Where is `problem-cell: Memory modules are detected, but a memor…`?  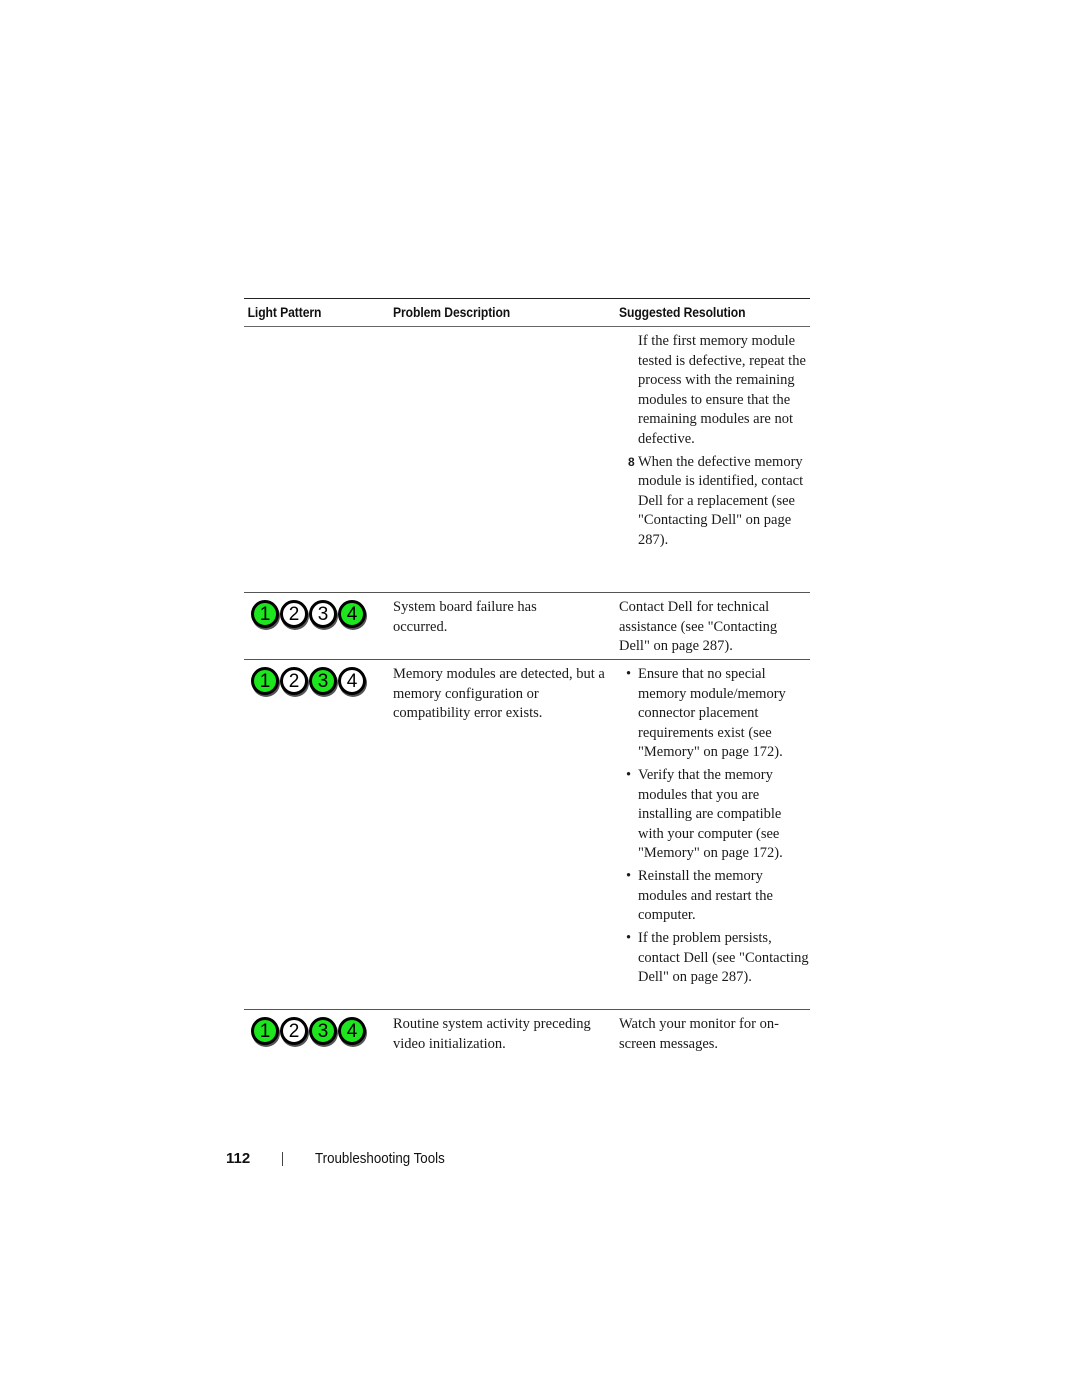 problem-cell: Memory modules are detected, but a memor… is located at coordinates (499, 693).